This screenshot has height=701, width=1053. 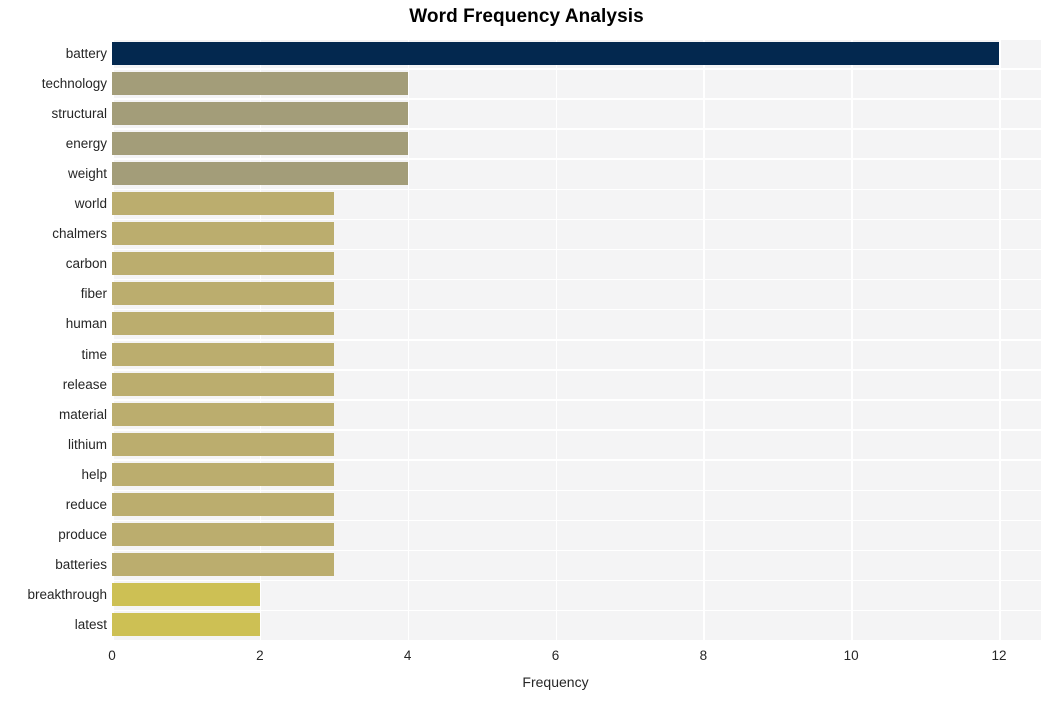 I want to click on x-axis-tick-label: 4, so click(x=407, y=655).